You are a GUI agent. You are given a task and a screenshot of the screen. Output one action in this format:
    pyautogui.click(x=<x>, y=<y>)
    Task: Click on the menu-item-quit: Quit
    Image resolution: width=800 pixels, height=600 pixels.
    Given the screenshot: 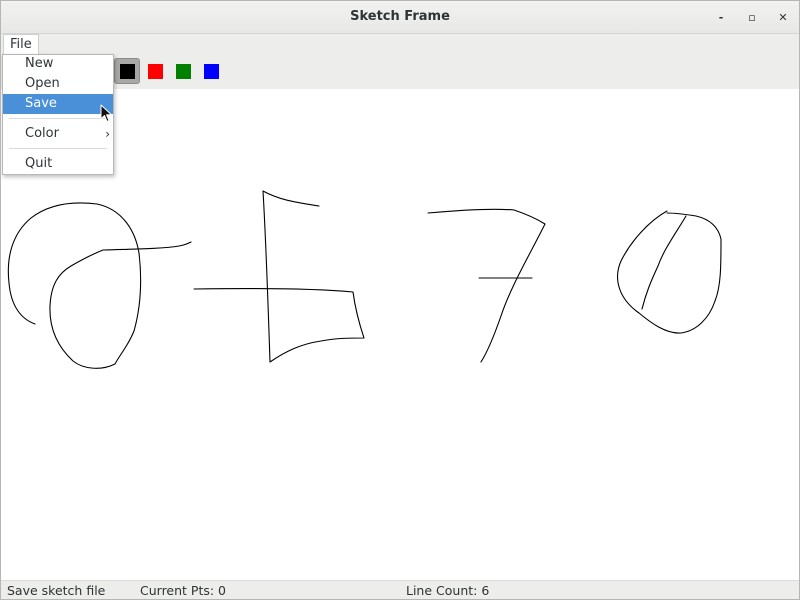 What is the action you would take?
    pyautogui.click(x=58, y=164)
    